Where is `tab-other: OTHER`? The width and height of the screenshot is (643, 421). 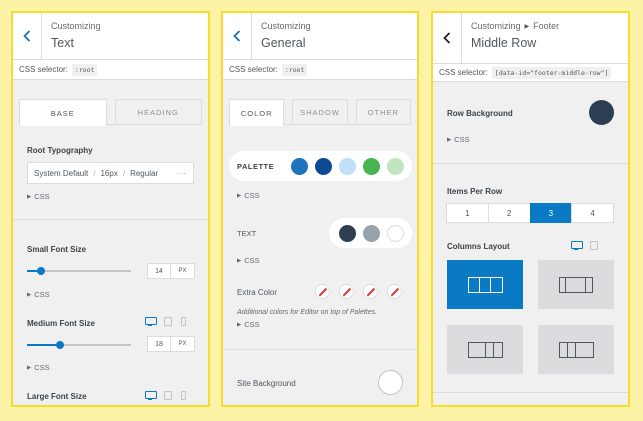
tab-other: OTHER is located at coordinates (383, 111).